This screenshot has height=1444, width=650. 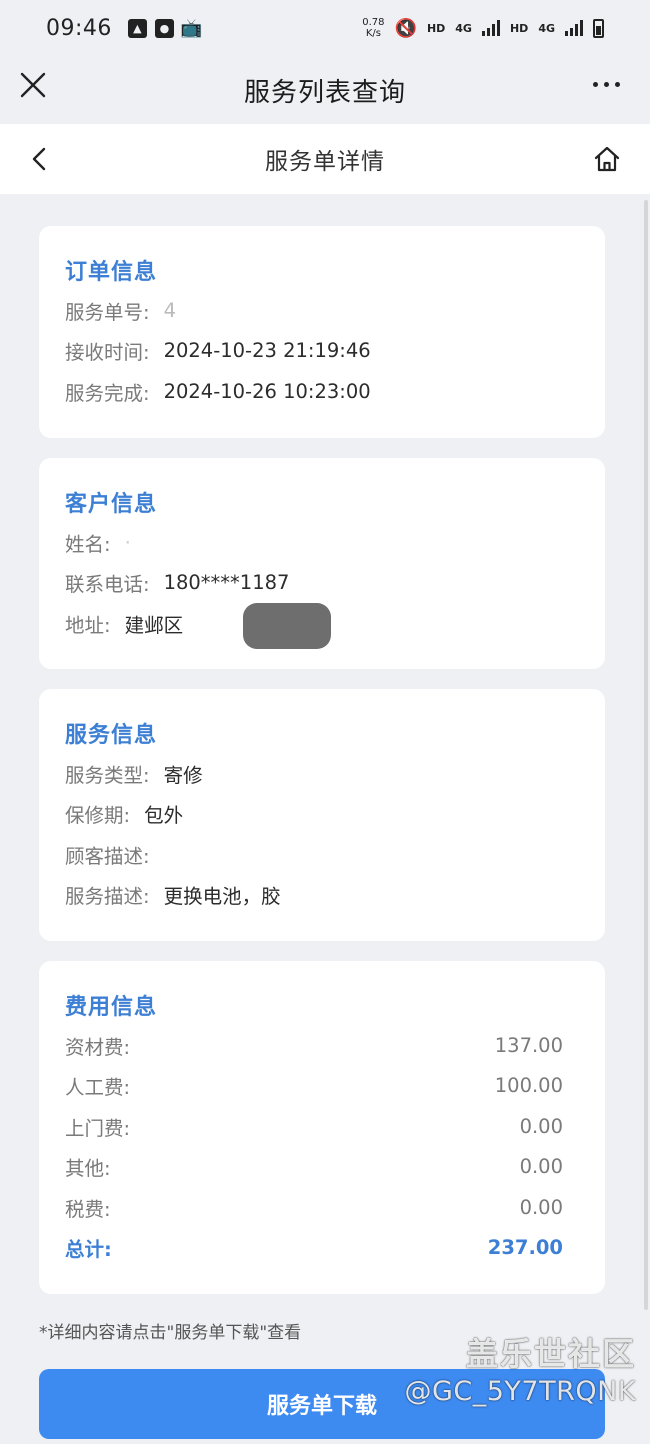 I want to click on notification-icons: ▲ ● 📺, so click(x=165, y=28).